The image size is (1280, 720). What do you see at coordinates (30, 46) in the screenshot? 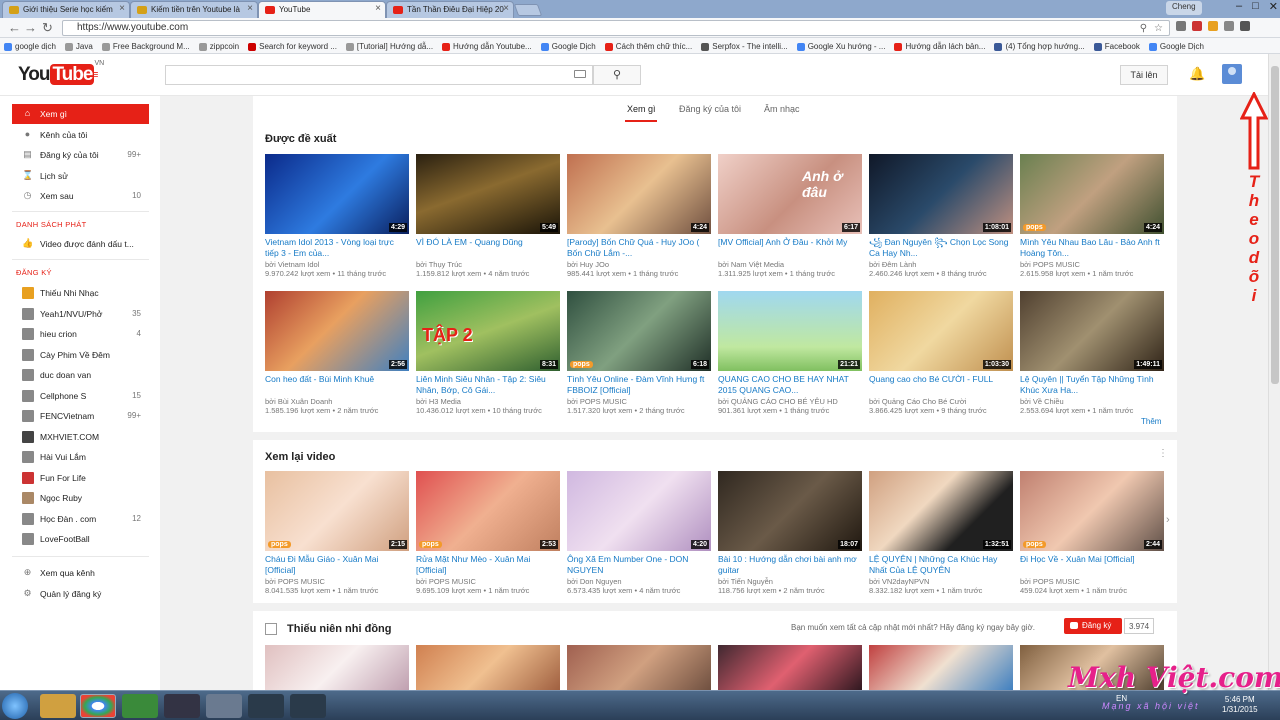
I see `bookmark-item: google dịch` at bounding box center [30, 46].